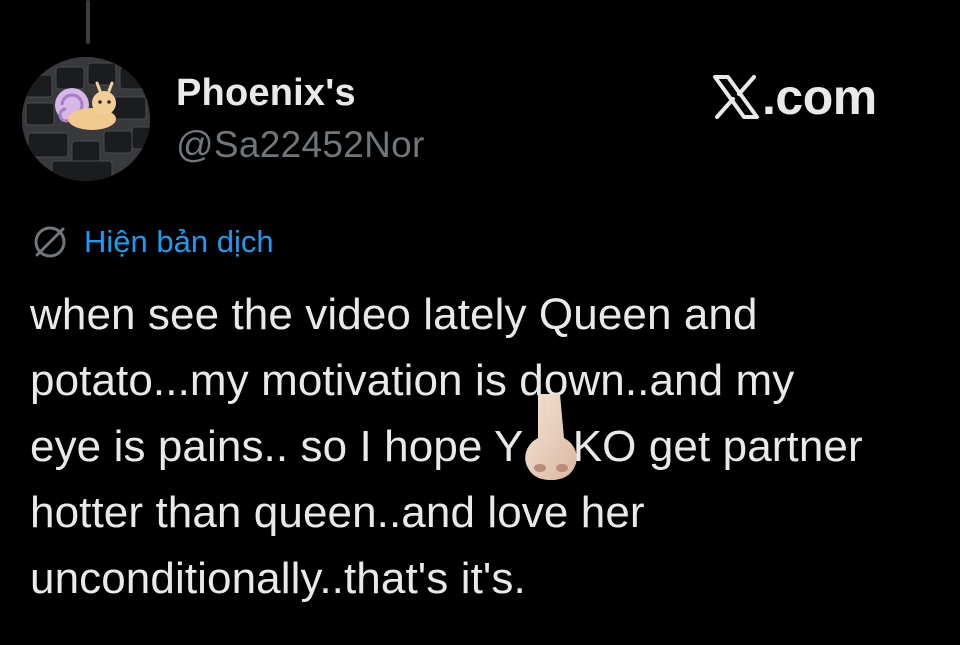 The image size is (960, 645). What do you see at coordinates (551, 437) in the screenshot?
I see `nose-emoji-icon` at bounding box center [551, 437].